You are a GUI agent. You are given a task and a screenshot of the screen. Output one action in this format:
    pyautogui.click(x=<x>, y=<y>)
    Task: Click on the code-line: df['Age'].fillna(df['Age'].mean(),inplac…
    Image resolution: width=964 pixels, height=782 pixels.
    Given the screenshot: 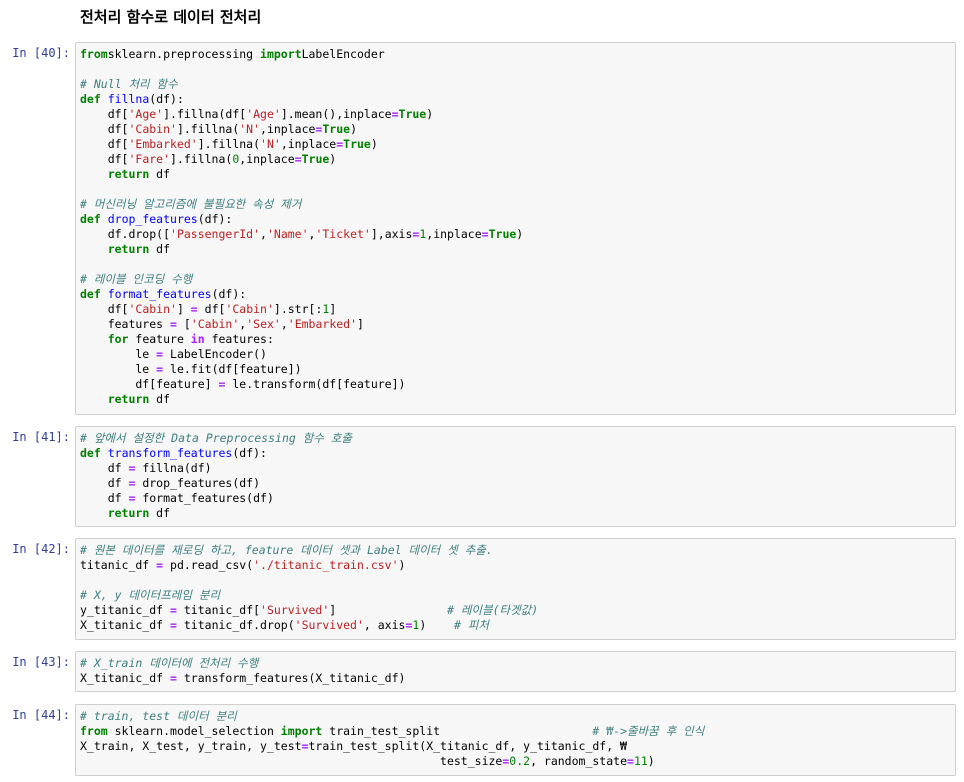 What is the action you would take?
    pyautogui.click(x=517, y=114)
    